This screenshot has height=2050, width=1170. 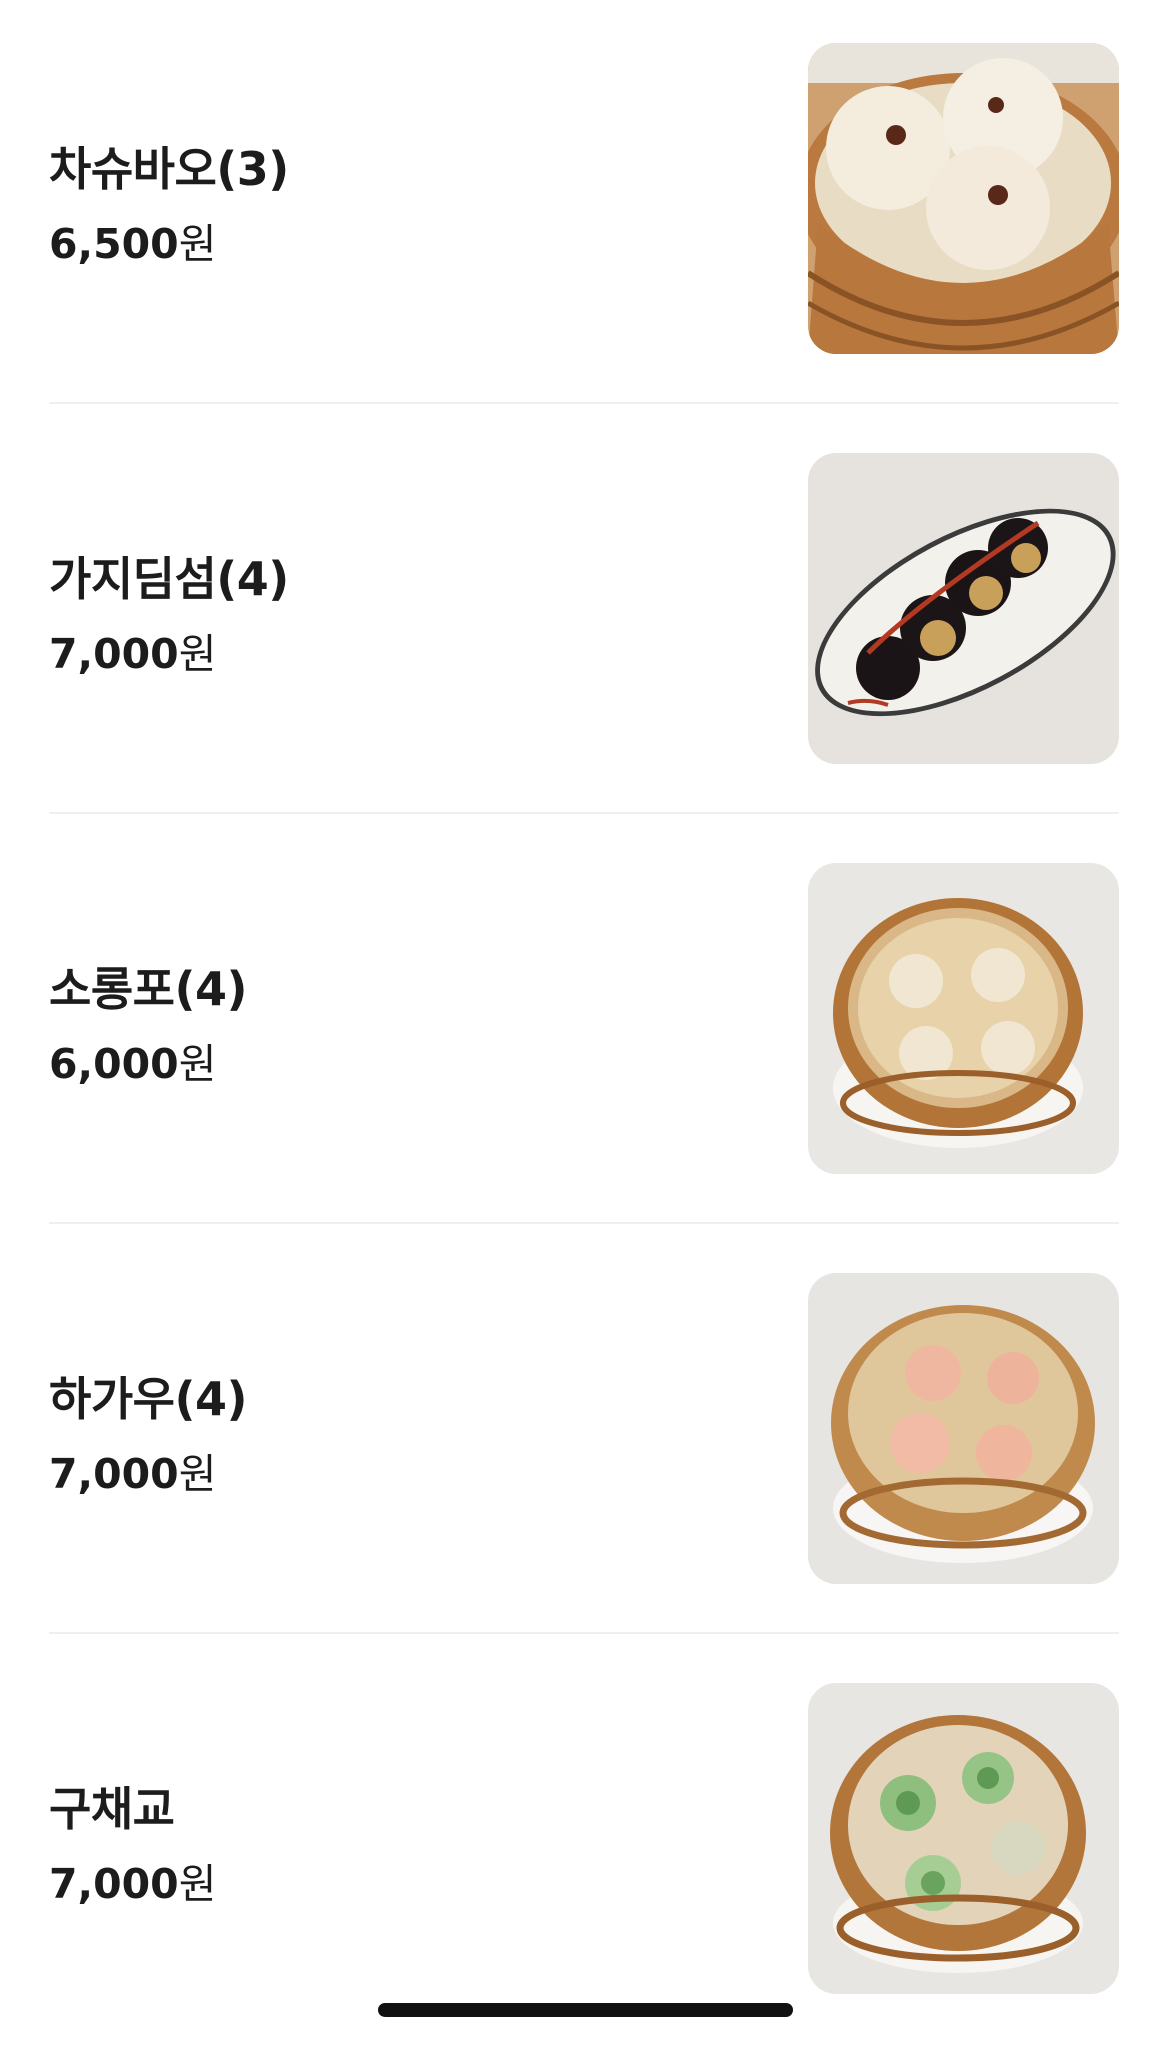 What do you see at coordinates (963, 1018) in the screenshot?
I see `xiaolongbao-photo` at bounding box center [963, 1018].